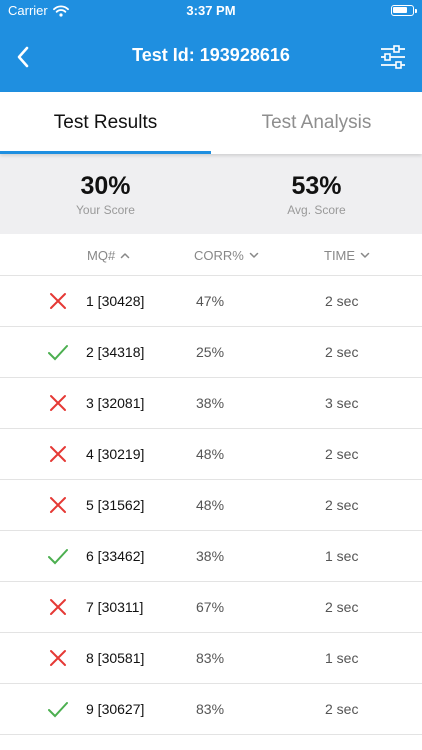  Describe the element at coordinates (340, 255) in the screenshot. I see `time-header-label: TIME` at that location.